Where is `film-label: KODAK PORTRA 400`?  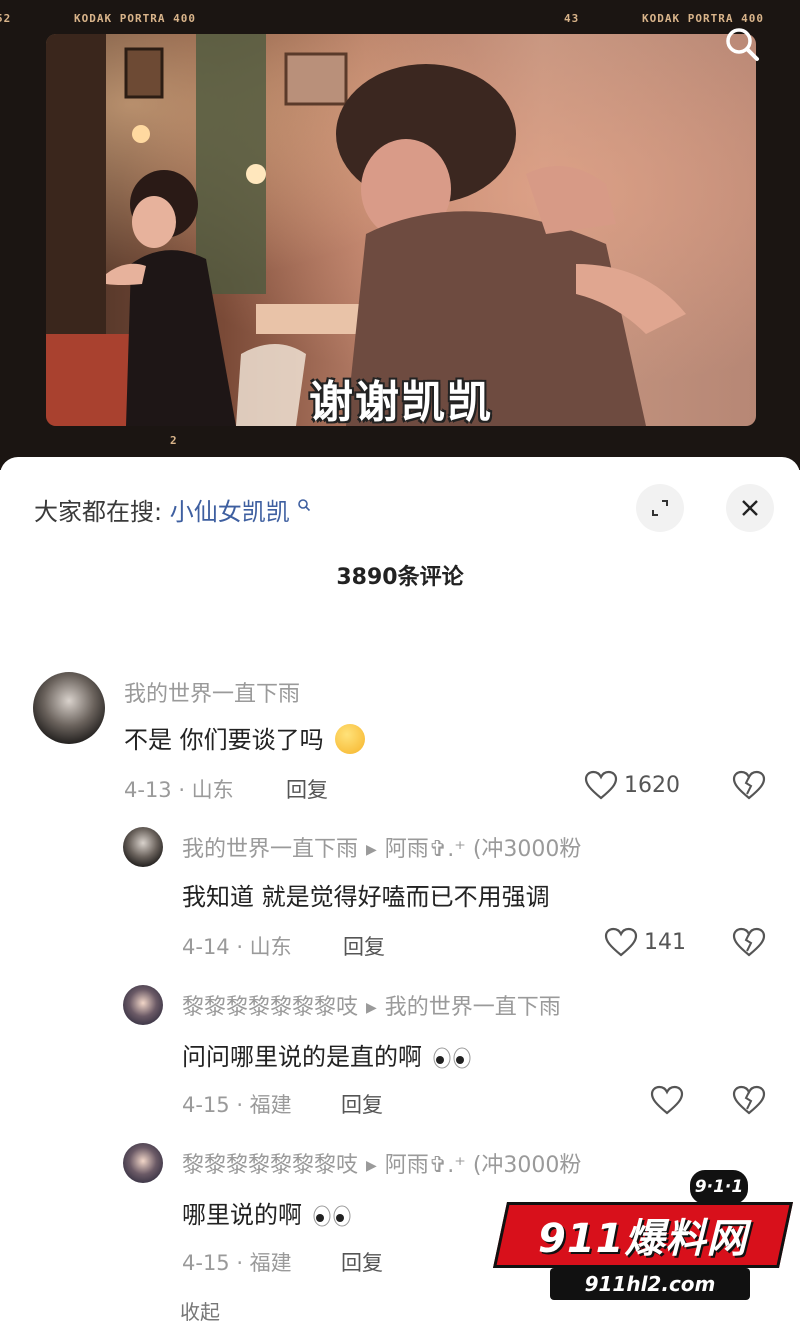
film-label: KODAK PORTRA 400 is located at coordinates (135, 18).